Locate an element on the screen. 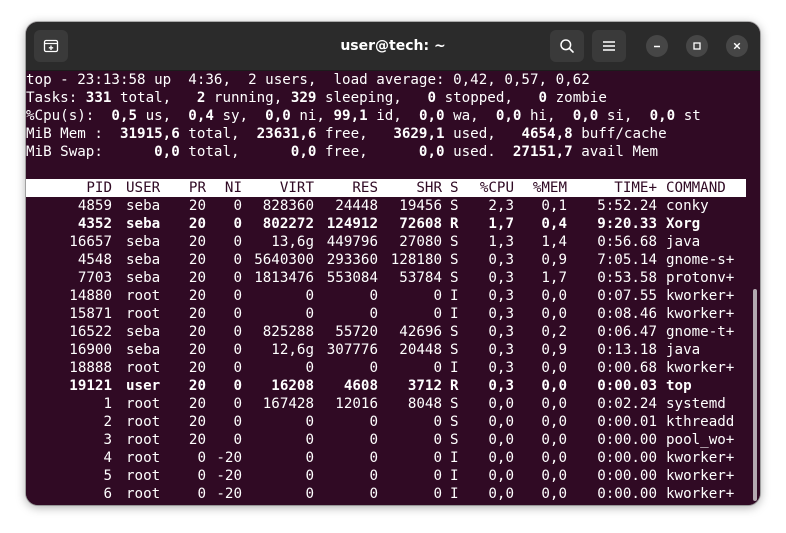 The width and height of the screenshot is (786, 533). cell-time: 0:02.24 is located at coordinates (627, 404).